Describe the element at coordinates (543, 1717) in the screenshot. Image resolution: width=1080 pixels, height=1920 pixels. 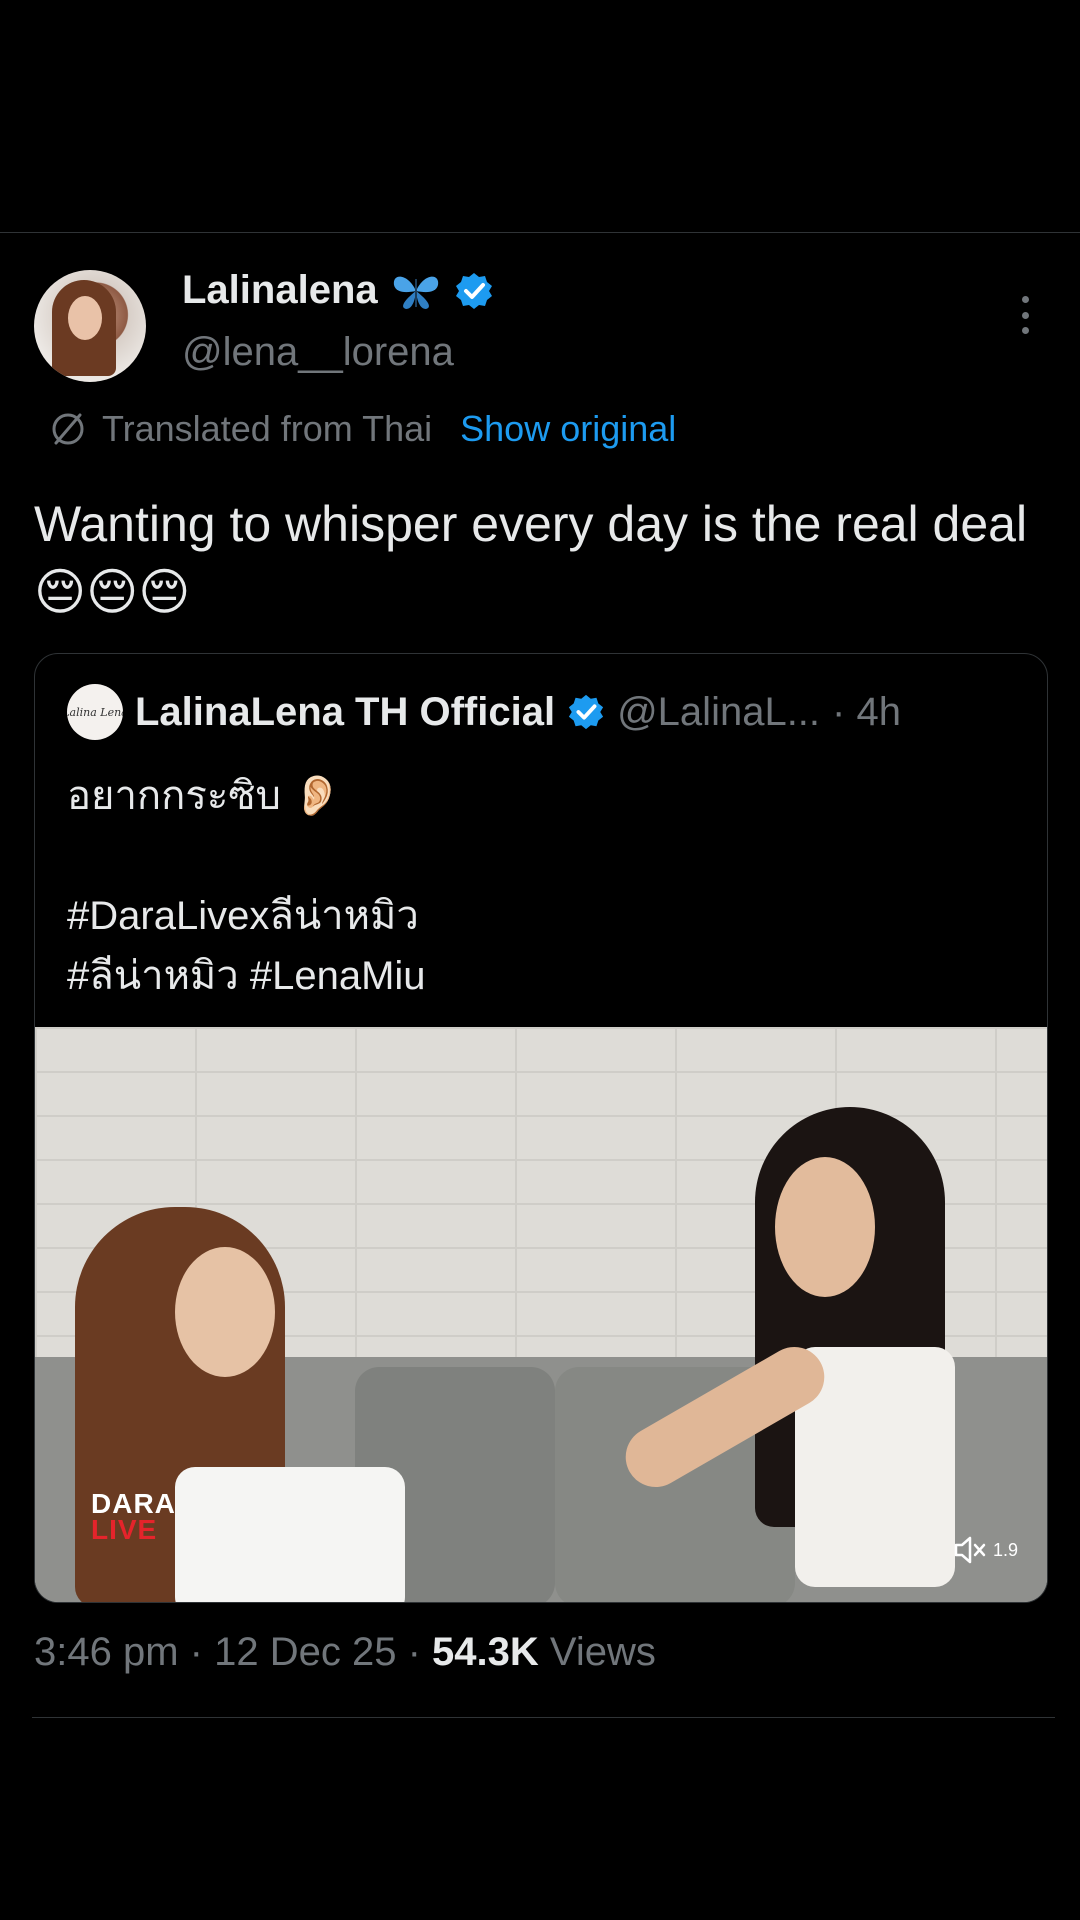
I see `bottom-divider` at that location.